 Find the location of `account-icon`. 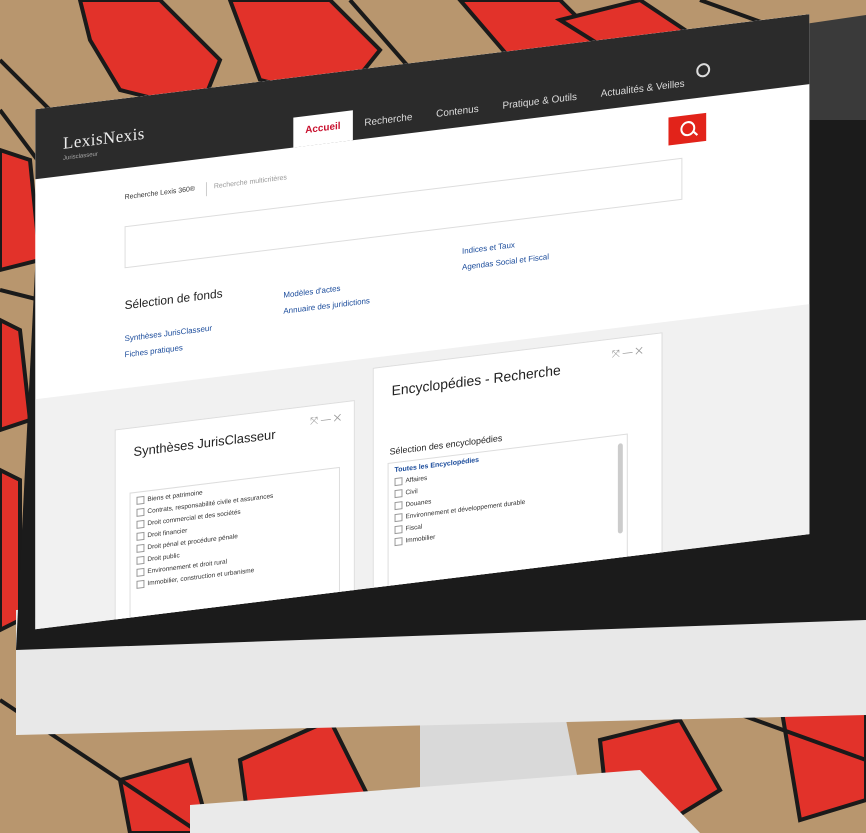

account-icon is located at coordinates (703, 70).